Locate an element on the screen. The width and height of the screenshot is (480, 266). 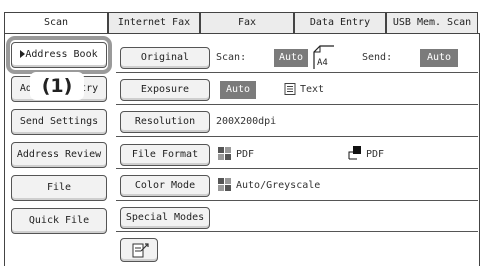
original-button: Original is located at coordinates (165, 58).